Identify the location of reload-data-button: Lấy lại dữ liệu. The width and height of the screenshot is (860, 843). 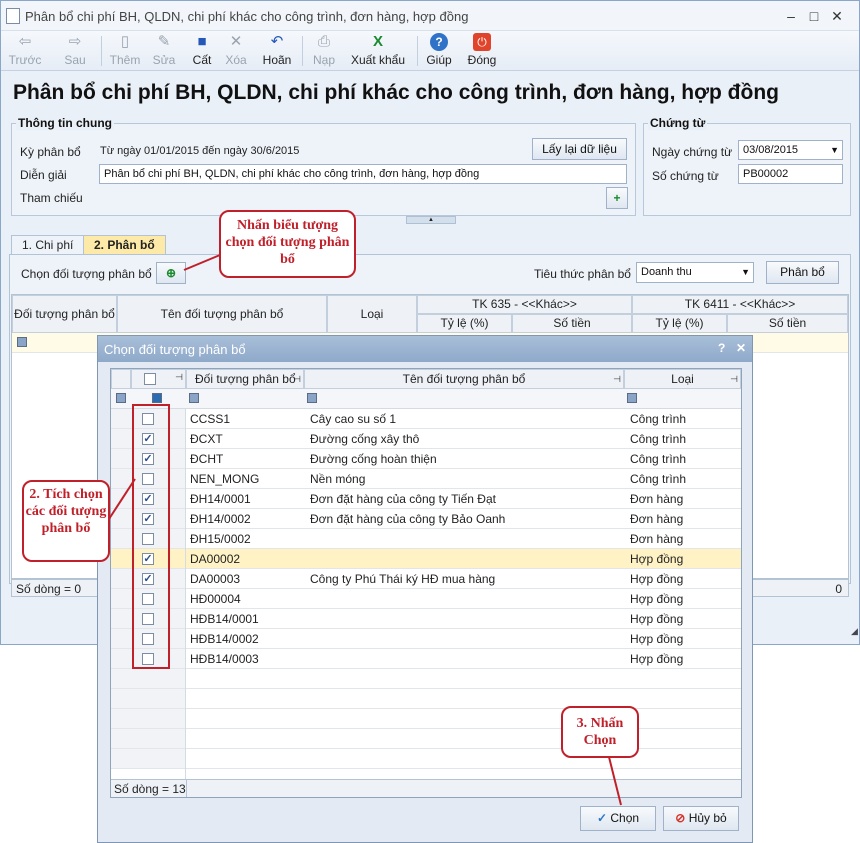
(579, 149).